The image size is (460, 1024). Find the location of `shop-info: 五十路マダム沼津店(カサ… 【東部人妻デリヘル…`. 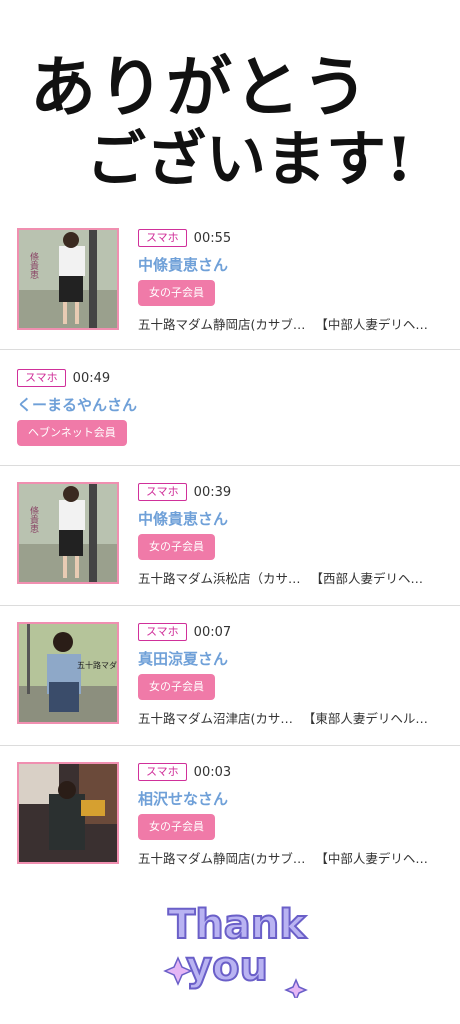

shop-info: 五十路マダム沼津店(カサ… 【東部人妻デリヘル… is located at coordinates (288, 717).